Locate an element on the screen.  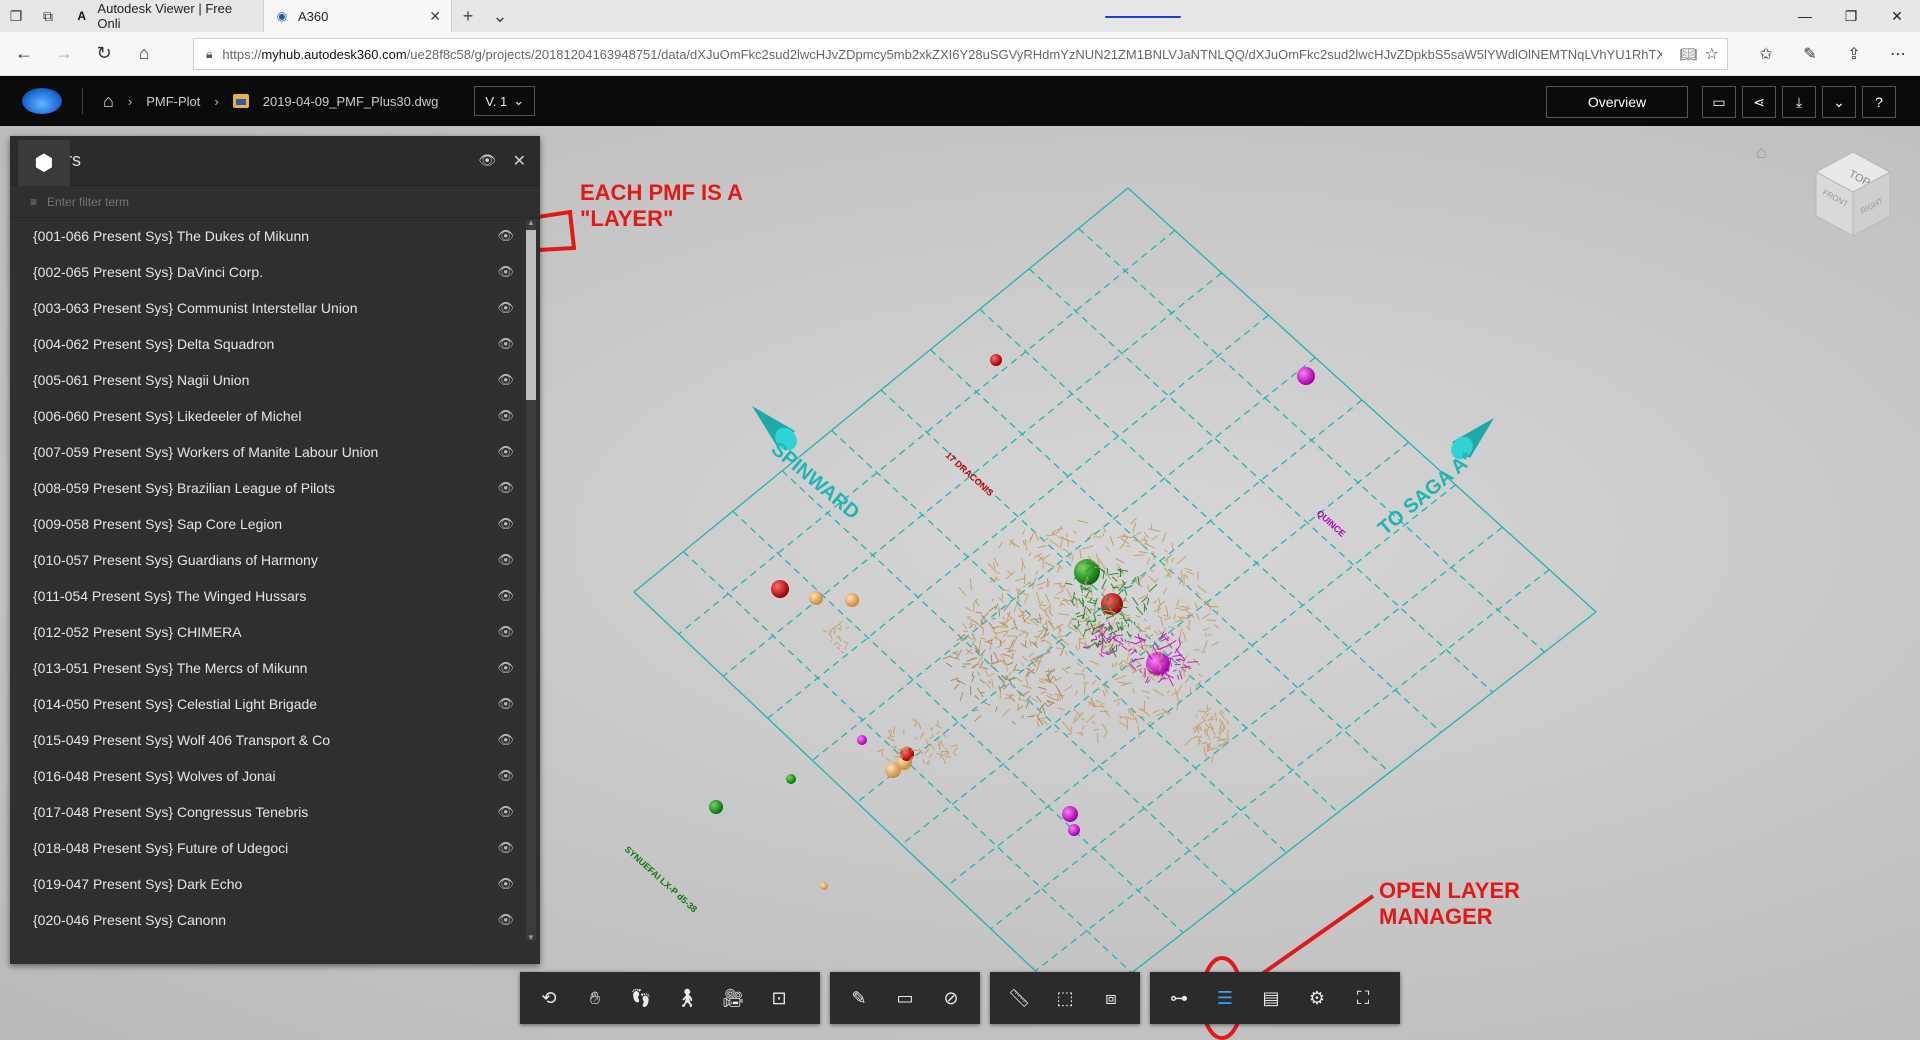
layer-row: {004-062 Present Sys} Delta Squadron 👁︎ is located at coordinates (267, 344).